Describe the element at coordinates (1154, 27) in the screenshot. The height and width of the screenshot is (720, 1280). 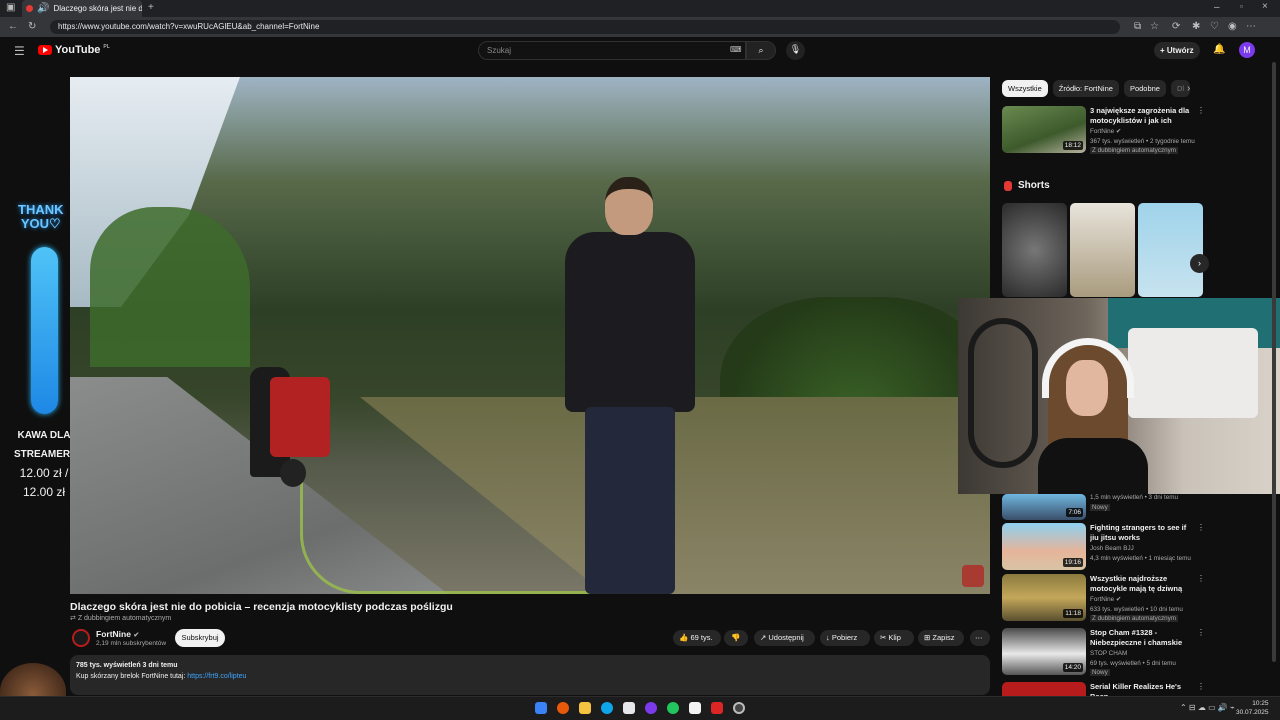
I see `bookmark-star-icon: ☆` at that location.